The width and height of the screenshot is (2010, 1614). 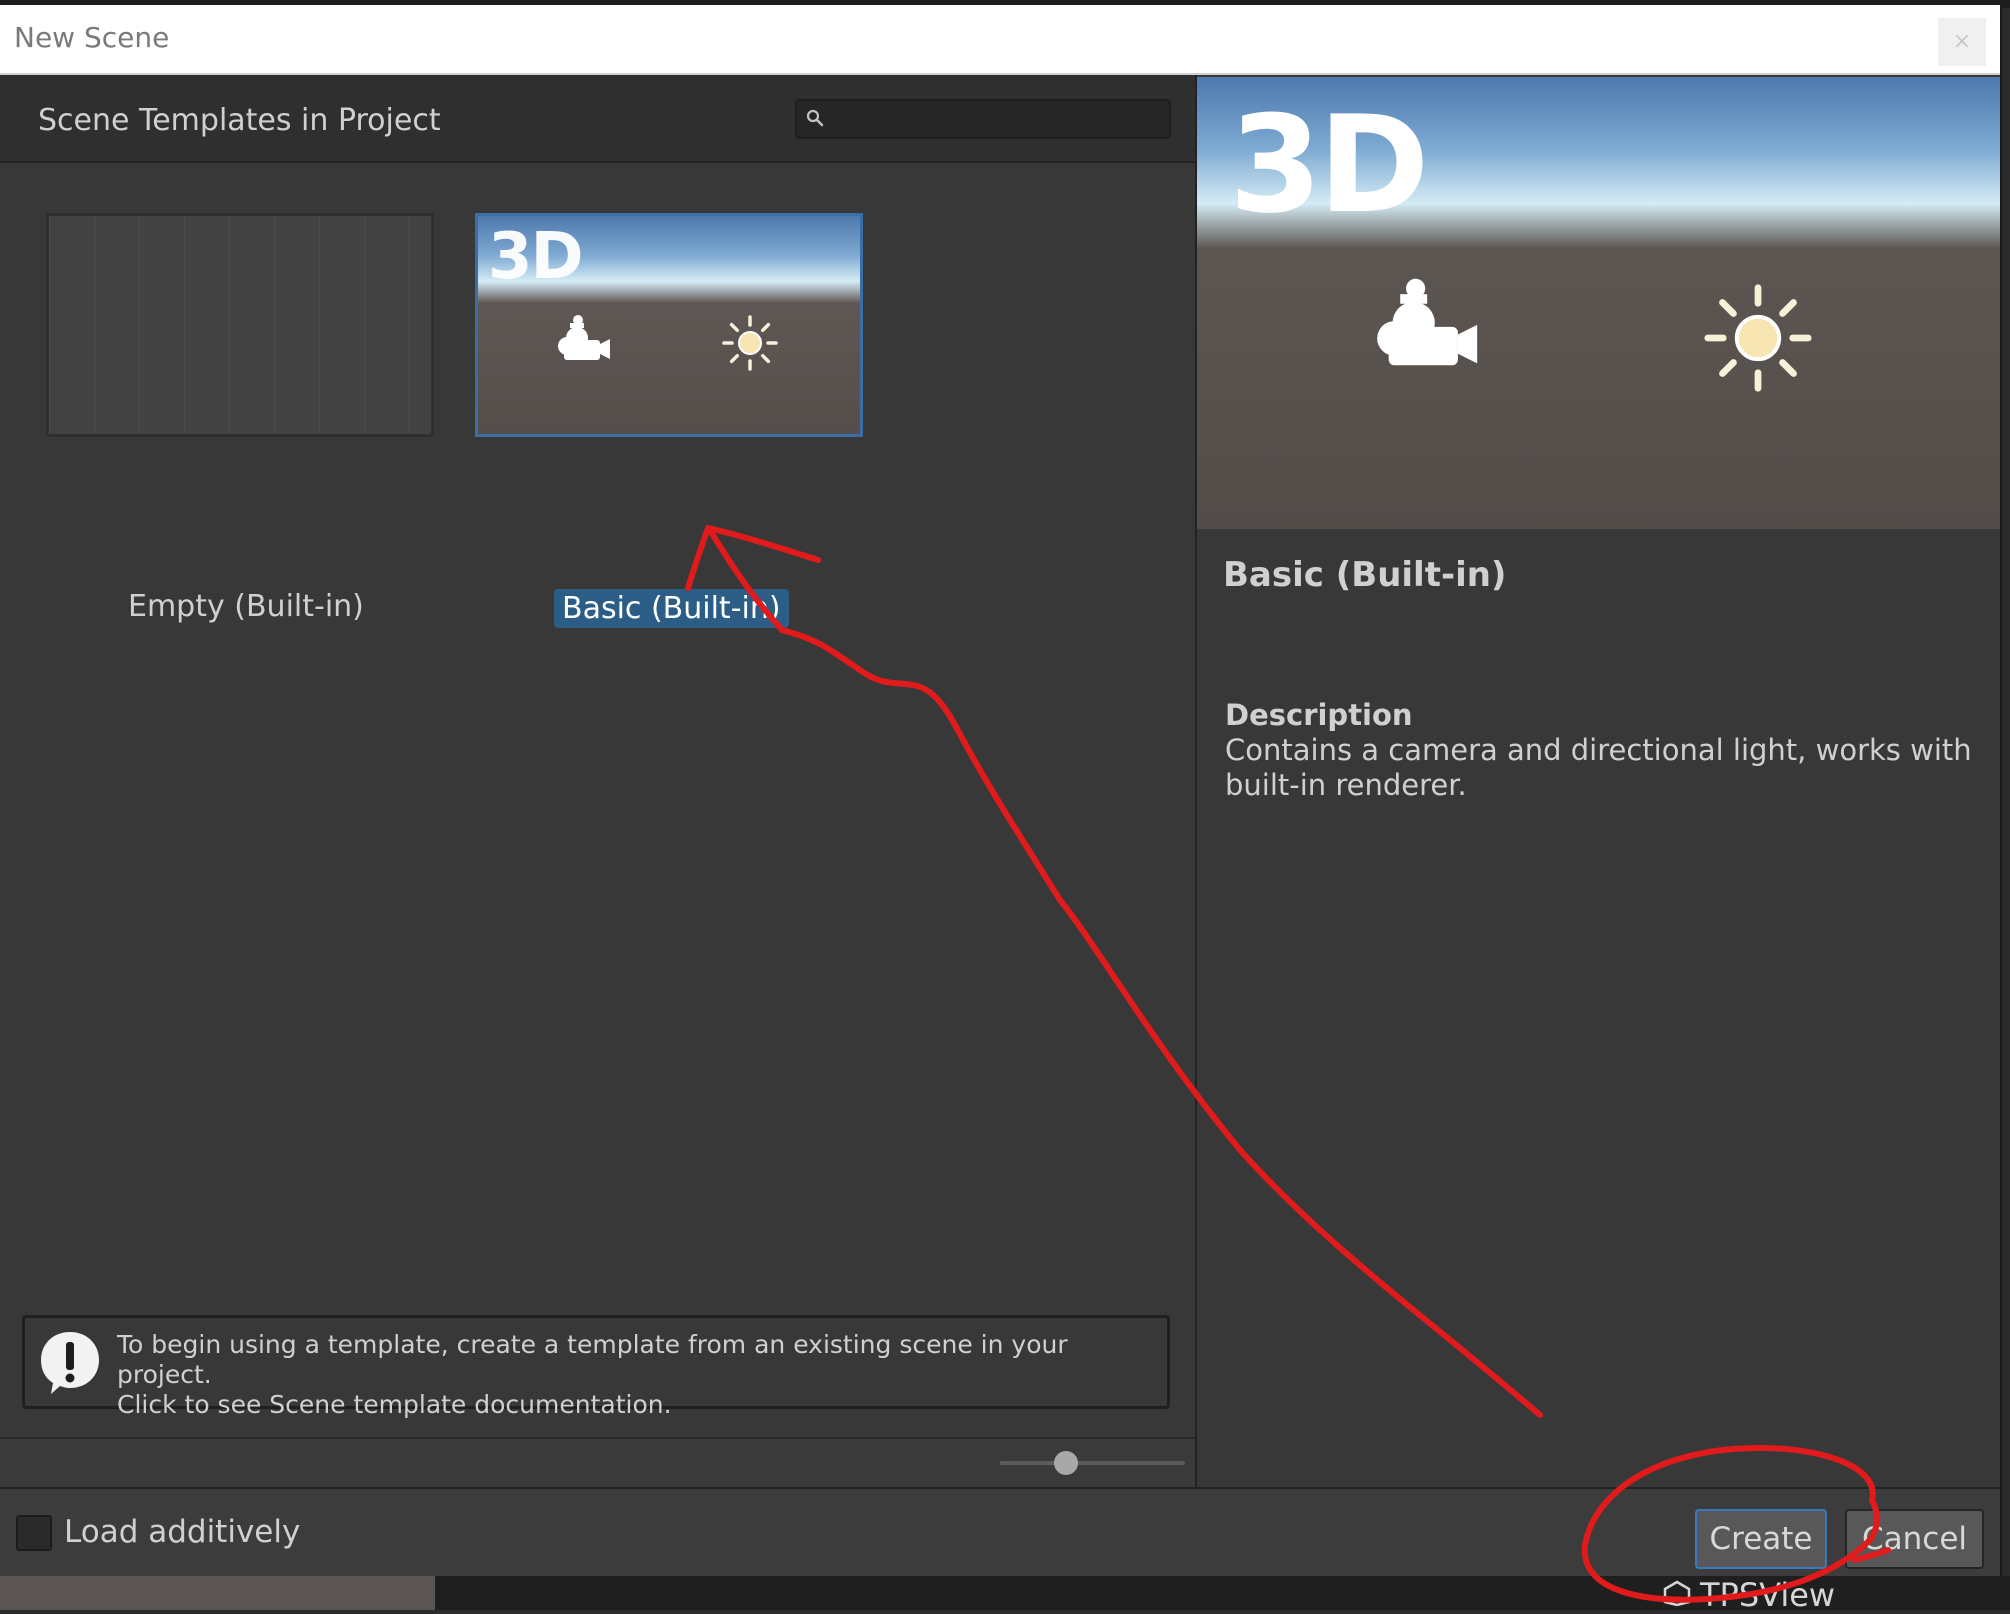 What do you see at coordinates (1092, 1463) in the screenshot?
I see `zoom-slider-track` at bounding box center [1092, 1463].